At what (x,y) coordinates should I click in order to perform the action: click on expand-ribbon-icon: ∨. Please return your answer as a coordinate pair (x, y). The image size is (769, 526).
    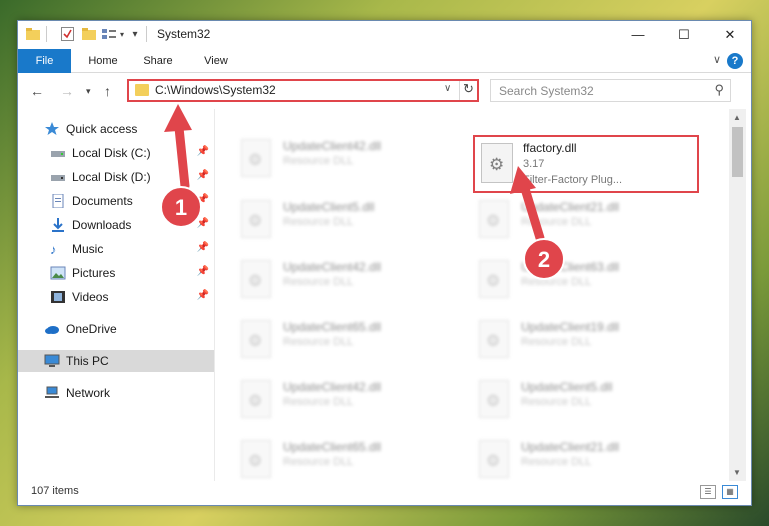
    Looking at the image, I should click on (717, 59).